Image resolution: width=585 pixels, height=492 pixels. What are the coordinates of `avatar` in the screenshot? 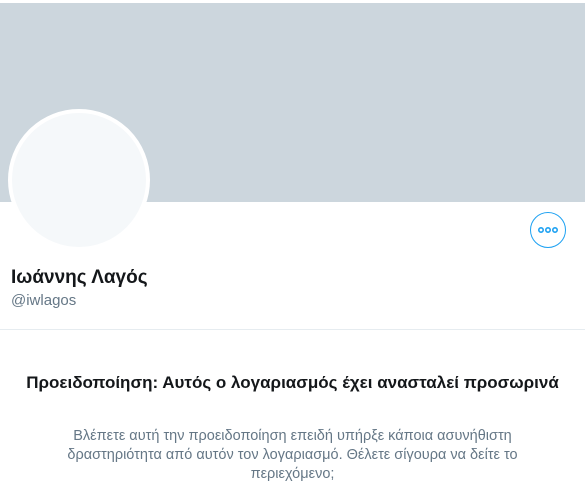 It's located at (79, 180).